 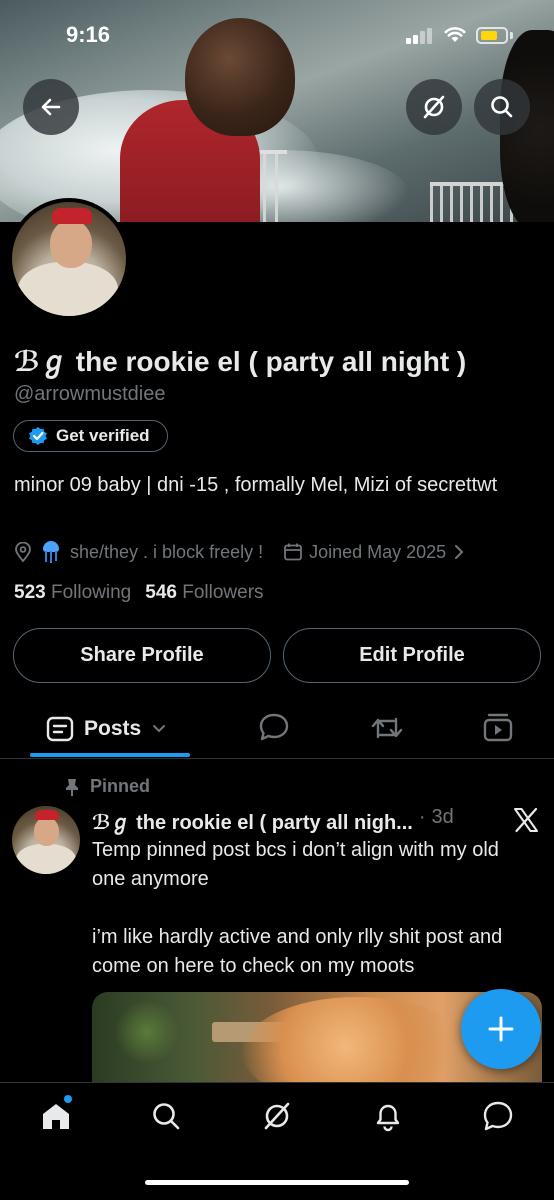 I want to click on arrow-left-icon, so click(x=51, y=107).